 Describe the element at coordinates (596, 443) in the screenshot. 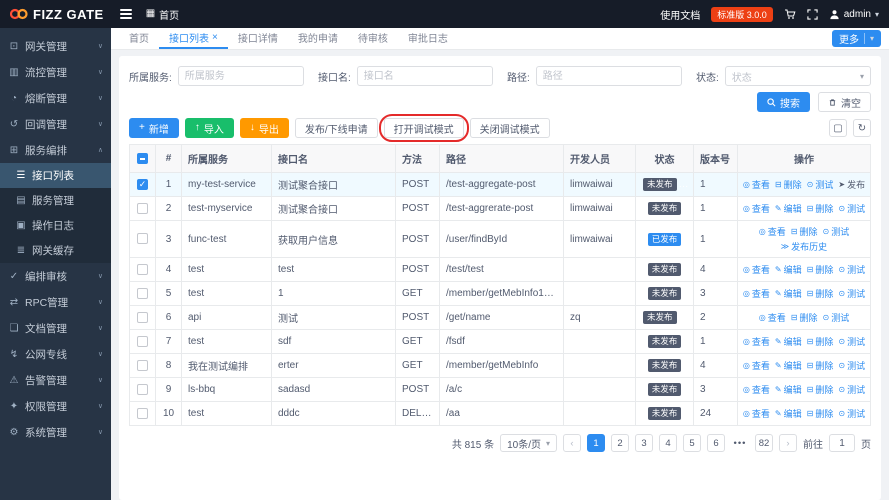

I see `page-button: 1` at that location.